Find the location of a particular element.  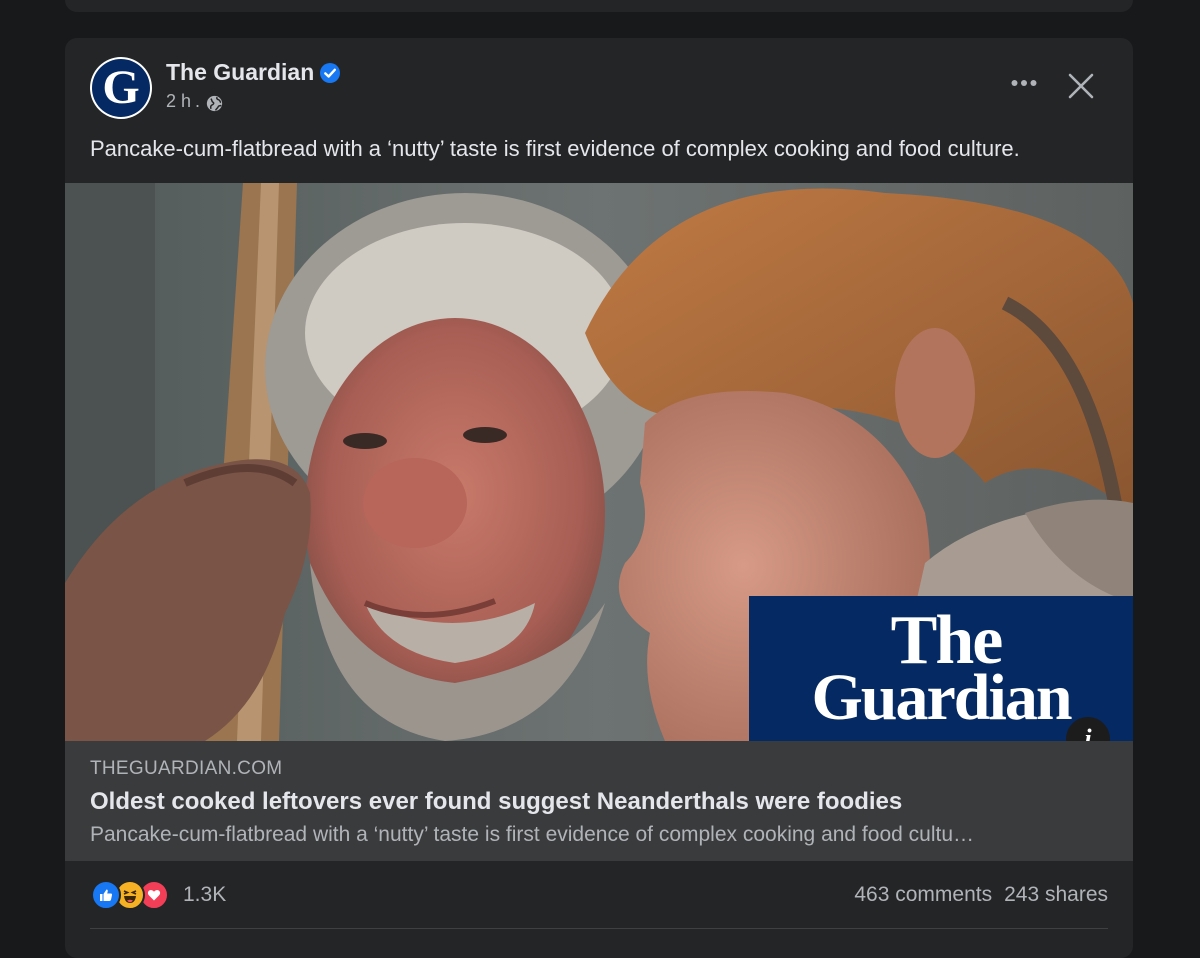

page-avatar: G is located at coordinates (121, 88).